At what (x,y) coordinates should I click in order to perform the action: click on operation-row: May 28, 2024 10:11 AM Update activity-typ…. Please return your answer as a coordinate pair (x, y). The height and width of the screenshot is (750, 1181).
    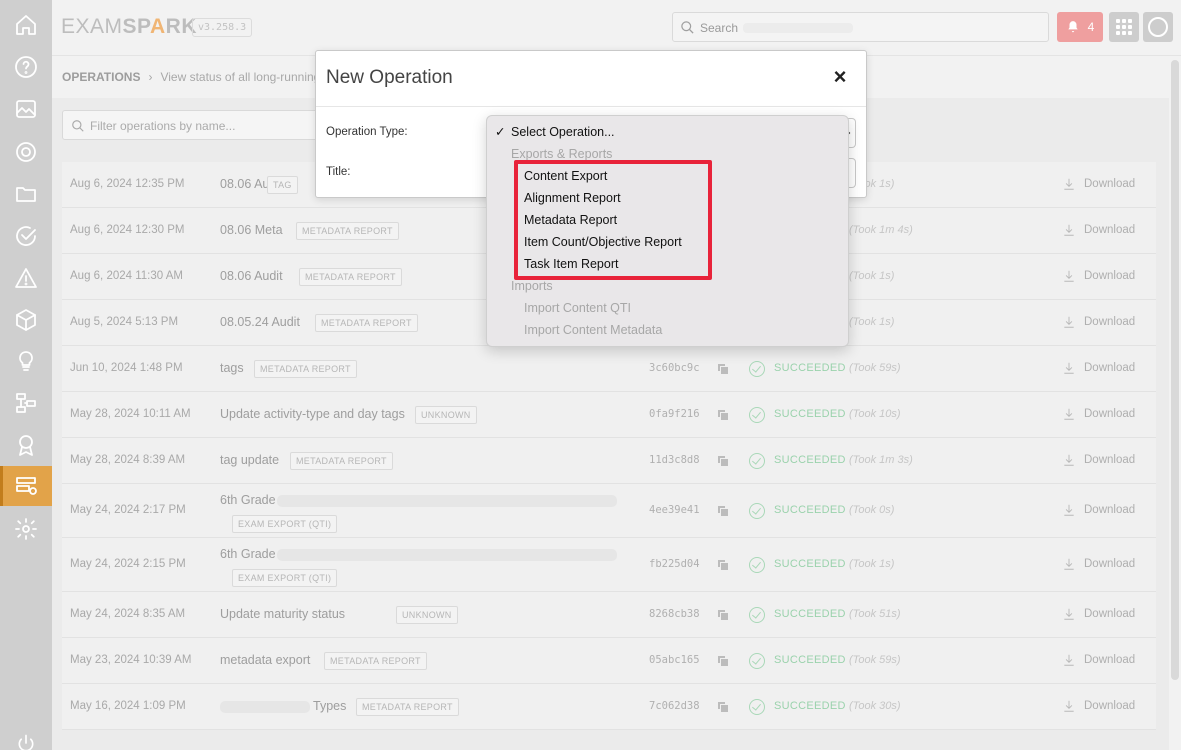
    Looking at the image, I should click on (609, 415).